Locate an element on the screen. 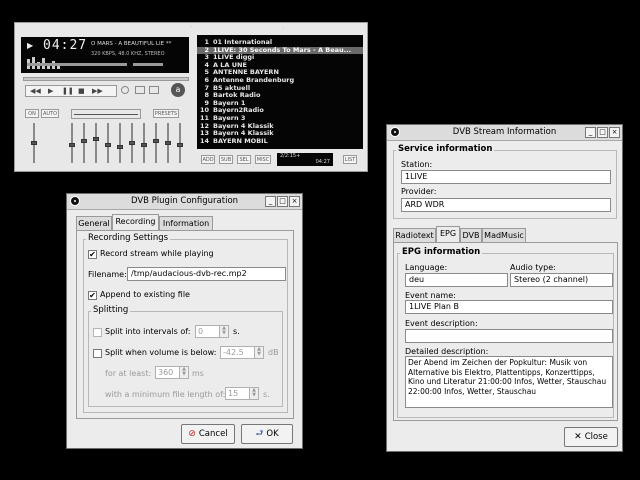  ok-button: ⮐ OK is located at coordinates (267, 434).